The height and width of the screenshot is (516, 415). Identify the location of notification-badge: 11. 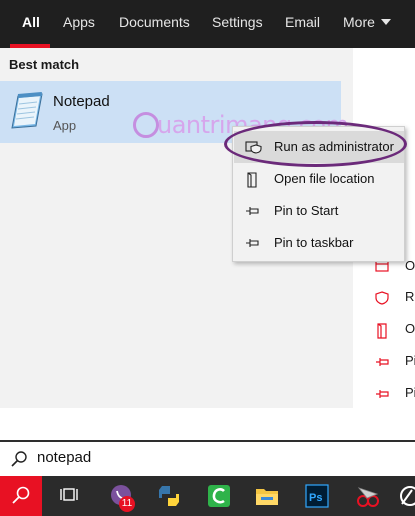
(127, 504).